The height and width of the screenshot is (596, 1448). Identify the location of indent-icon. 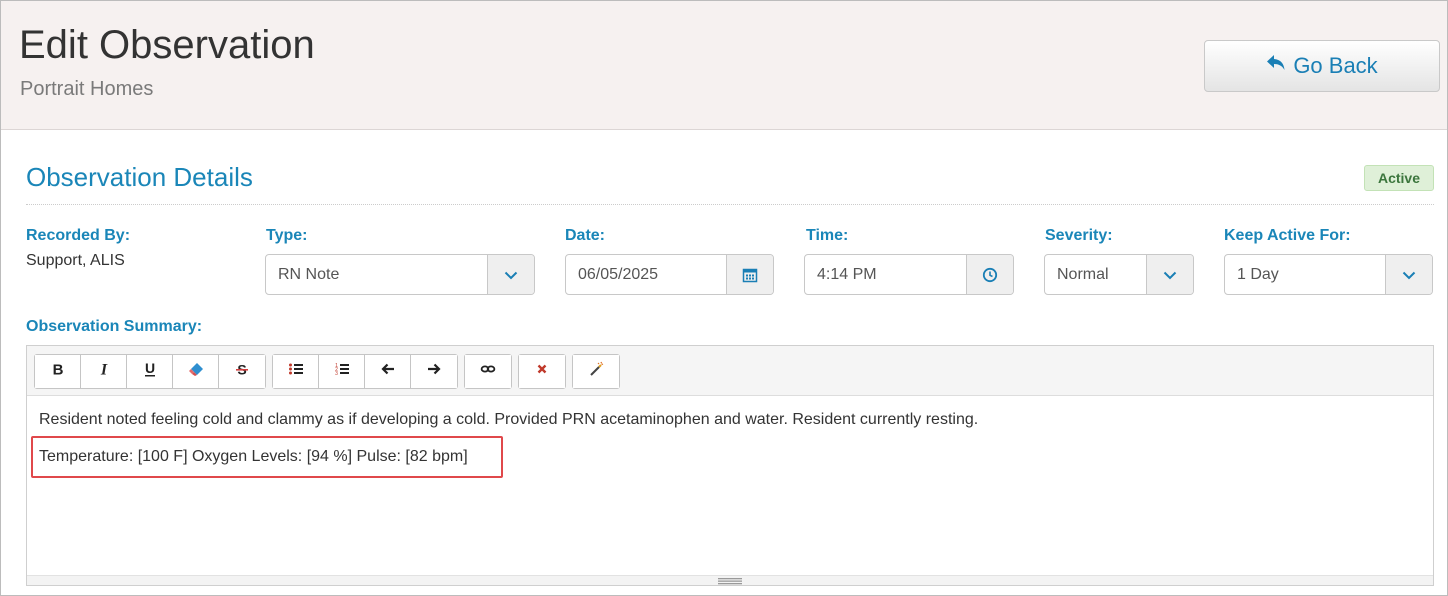
(434, 371).